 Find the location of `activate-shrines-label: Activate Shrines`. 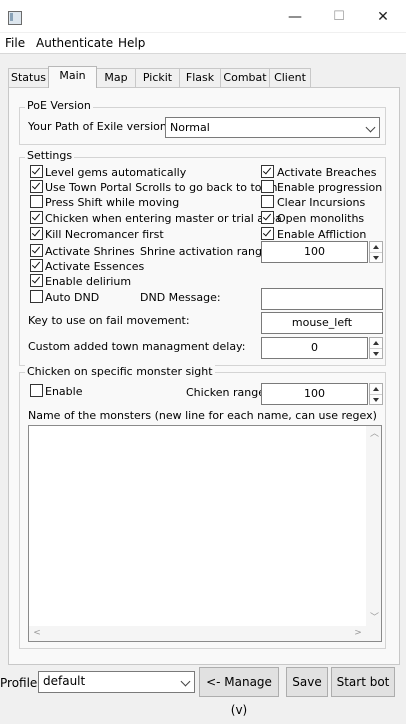

activate-shrines-label: Activate Shrines is located at coordinates (90, 251).